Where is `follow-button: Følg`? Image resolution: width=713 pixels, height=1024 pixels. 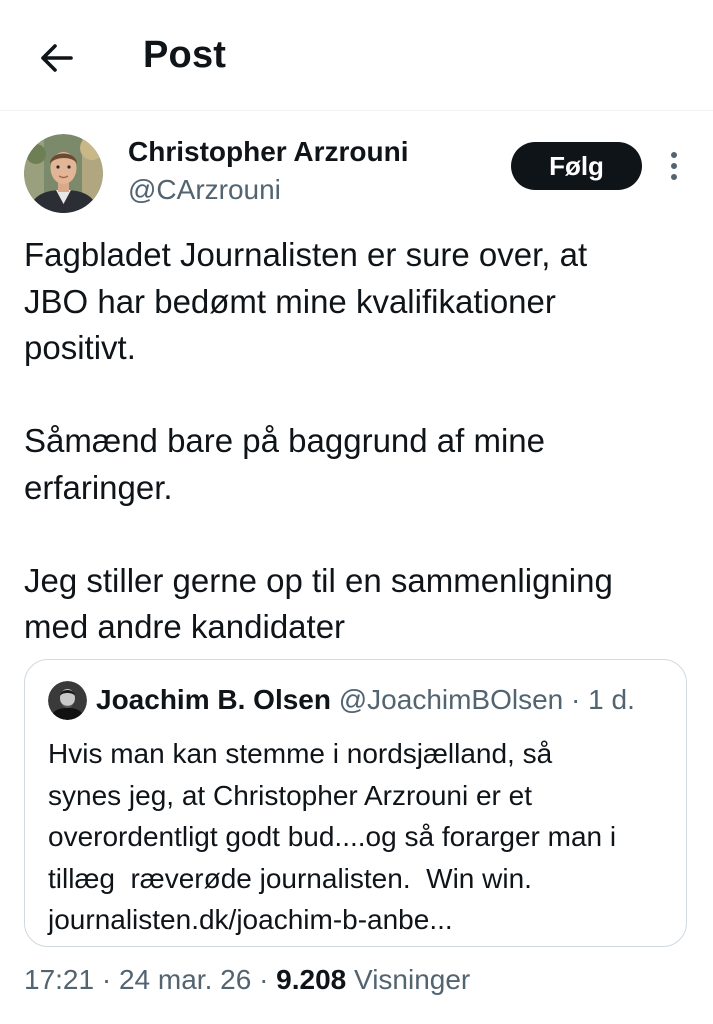
follow-button: Følg is located at coordinates (576, 166).